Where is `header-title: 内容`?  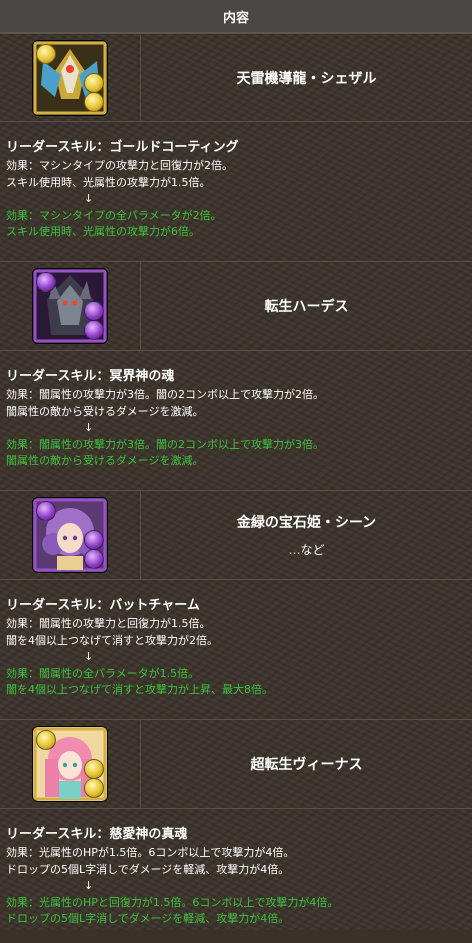
header-title: 内容 is located at coordinates (235, 18).